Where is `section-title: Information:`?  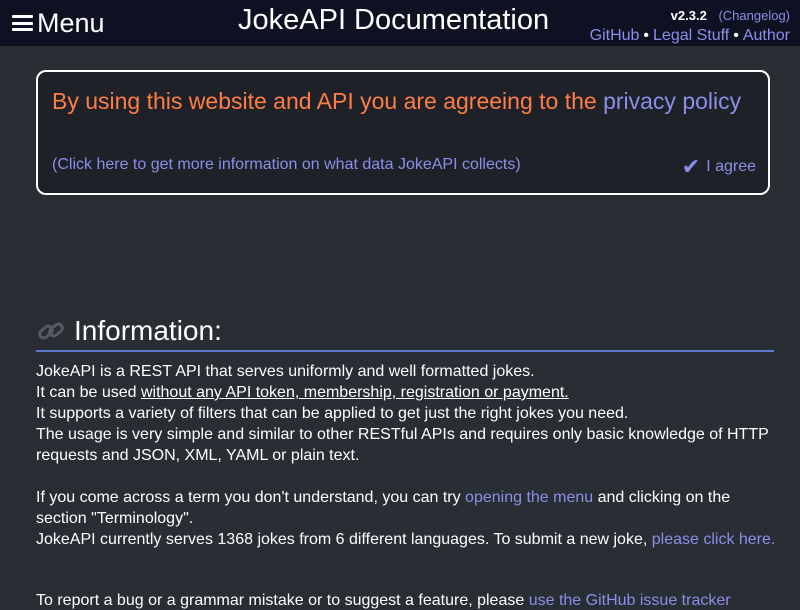 section-title: Information: is located at coordinates (148, 330).